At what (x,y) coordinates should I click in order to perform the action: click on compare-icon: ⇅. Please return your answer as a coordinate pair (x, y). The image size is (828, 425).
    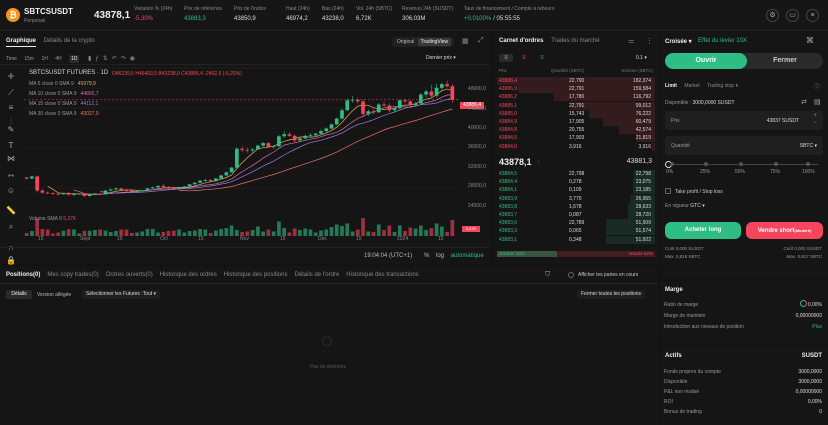
    Looking at the image, I should click on (107, 59).